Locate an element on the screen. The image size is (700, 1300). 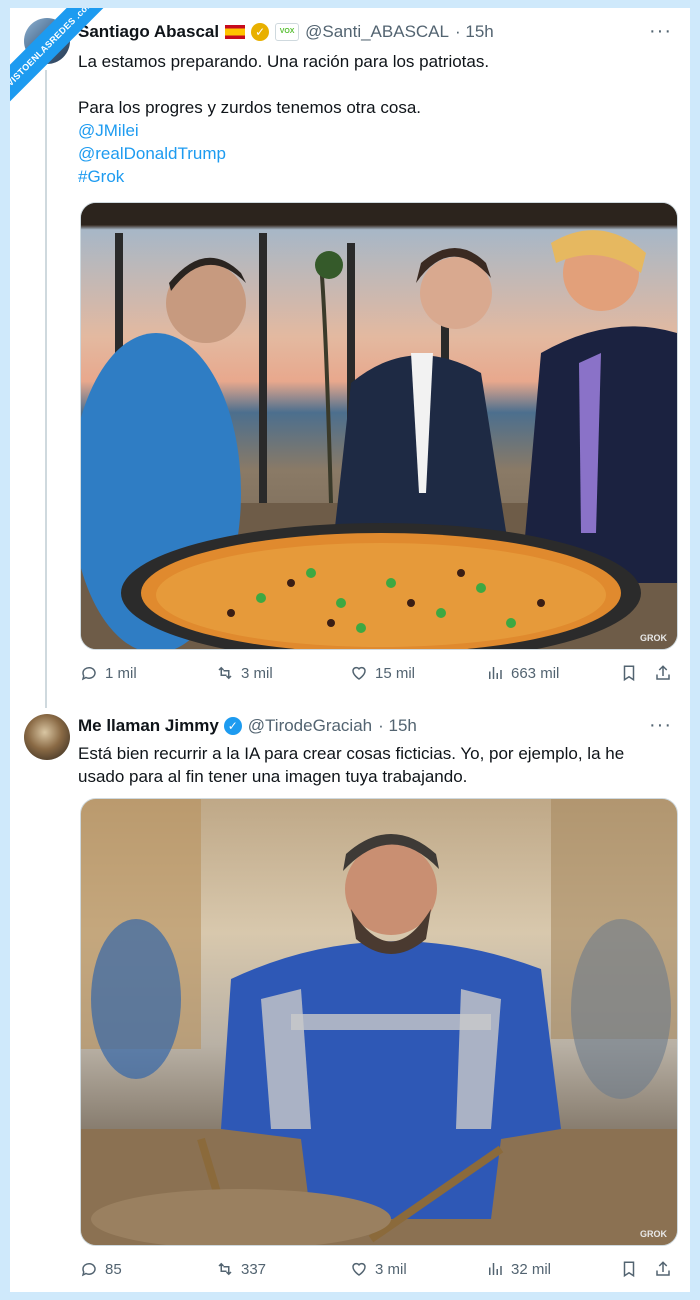
reply-count: 85 is located at coordinates (113, 1269).